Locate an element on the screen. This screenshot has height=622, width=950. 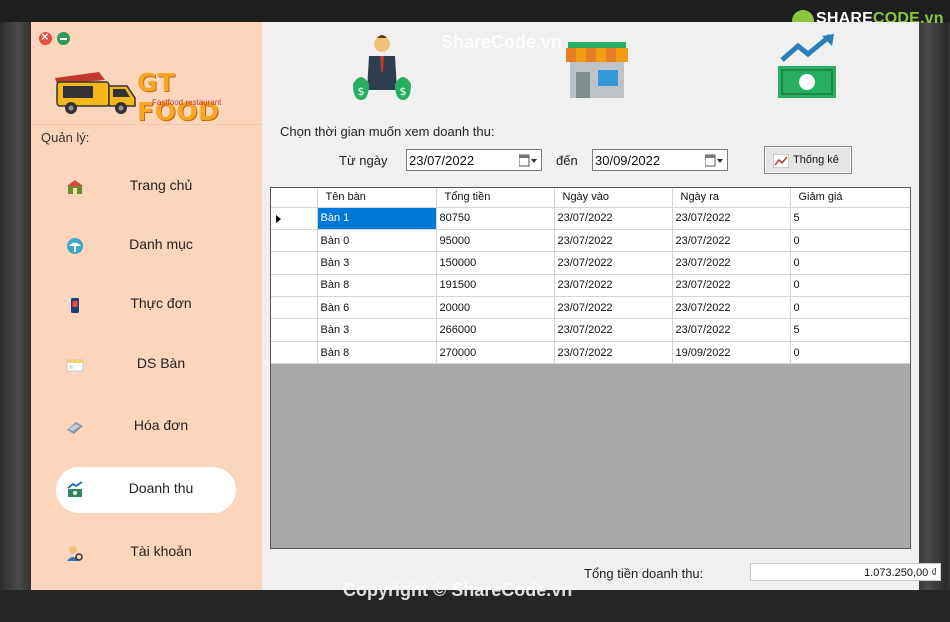
brand-tagline: Fastfood restaurant is located at coordinates (187, 102).